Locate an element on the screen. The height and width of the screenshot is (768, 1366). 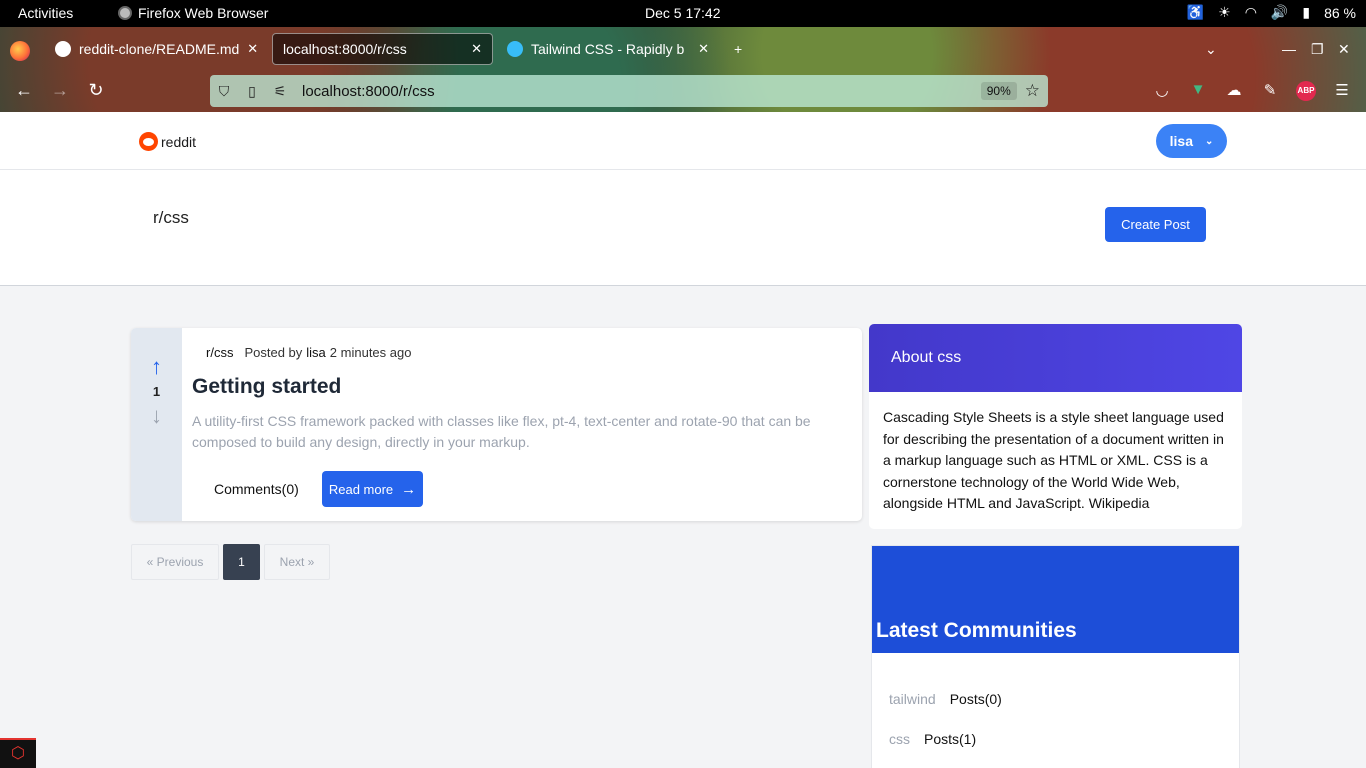
volume-icon: 🔊 is located at coordinates (1279, 12).